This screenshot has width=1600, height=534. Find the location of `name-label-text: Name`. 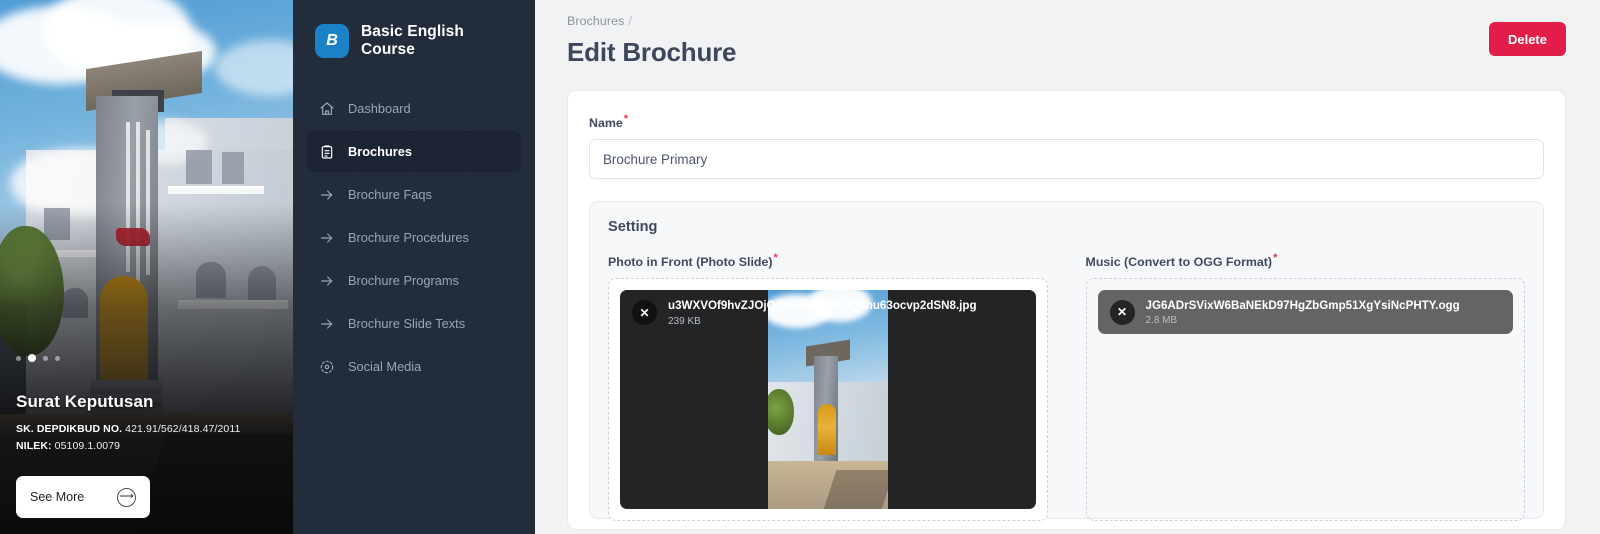

name-label-text: Name is located at coordinates (606, 123).